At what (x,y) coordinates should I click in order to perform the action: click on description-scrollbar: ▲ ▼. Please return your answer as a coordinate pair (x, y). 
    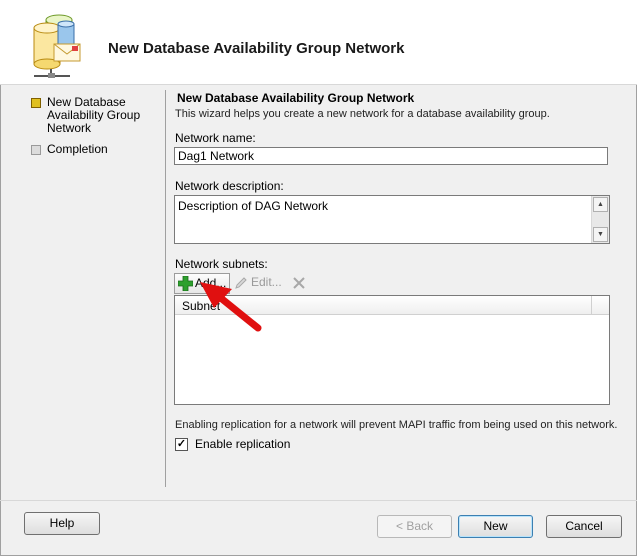
    Looking at the image, I should click on (600, 219).